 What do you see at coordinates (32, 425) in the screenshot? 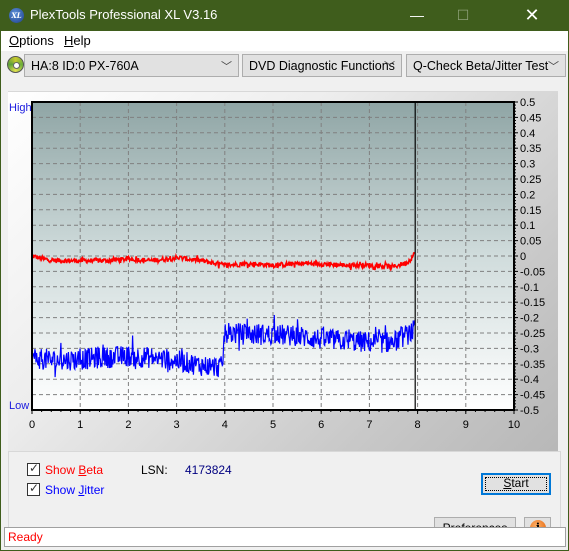
I see `x-tick-label: 0` at bounding box center [32, 425].